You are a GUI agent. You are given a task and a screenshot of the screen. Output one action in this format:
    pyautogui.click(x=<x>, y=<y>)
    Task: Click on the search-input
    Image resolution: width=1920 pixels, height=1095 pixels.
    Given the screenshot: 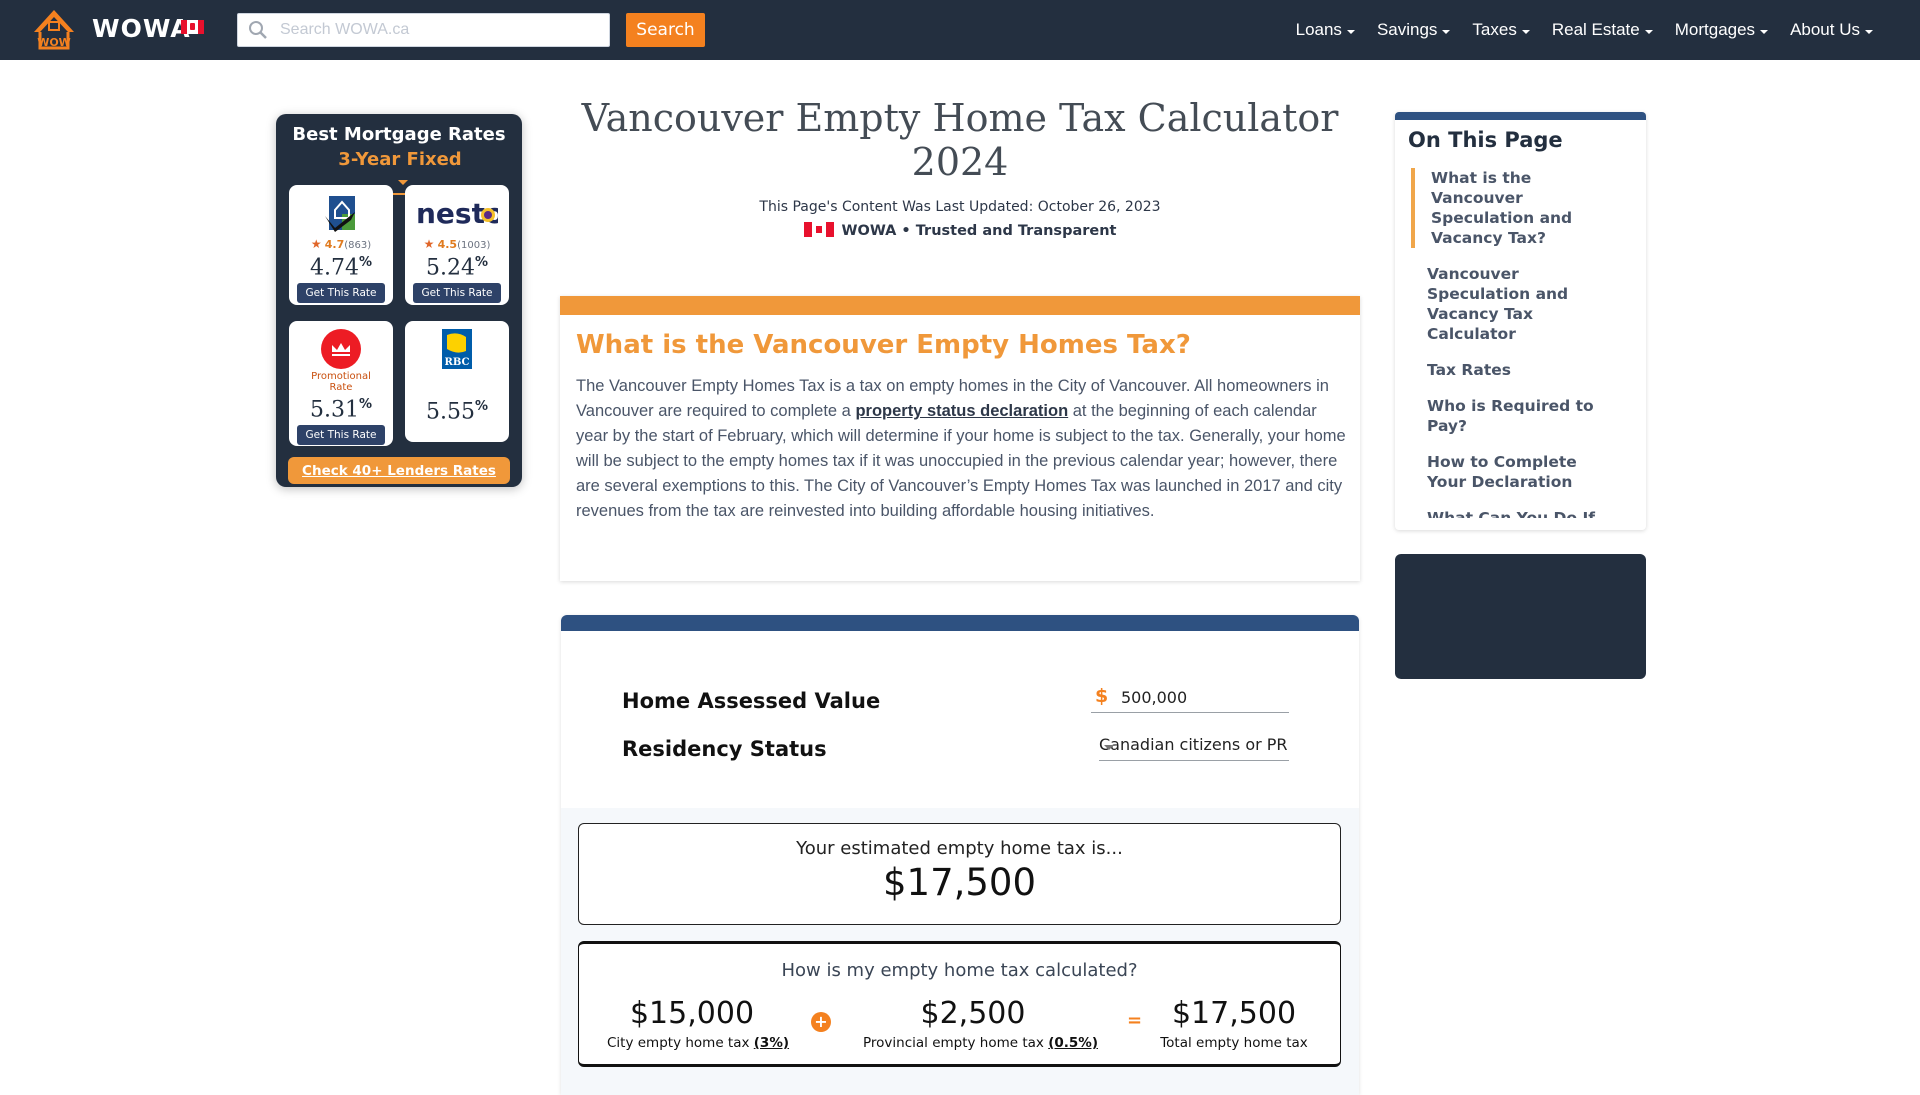 What is the action you would take?
    pyautogui.click(x=440, y=30)
    